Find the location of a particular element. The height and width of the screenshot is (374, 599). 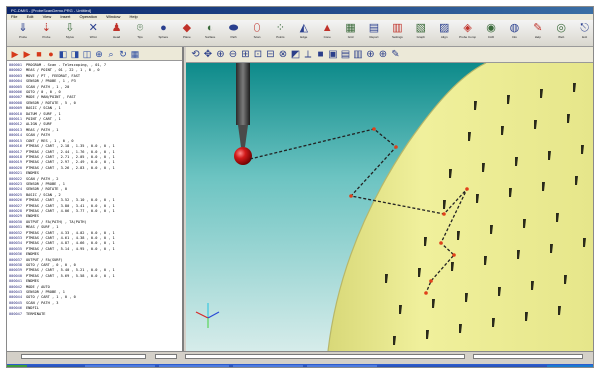

menu-insert: Insert is located at coordinates (65, 16).